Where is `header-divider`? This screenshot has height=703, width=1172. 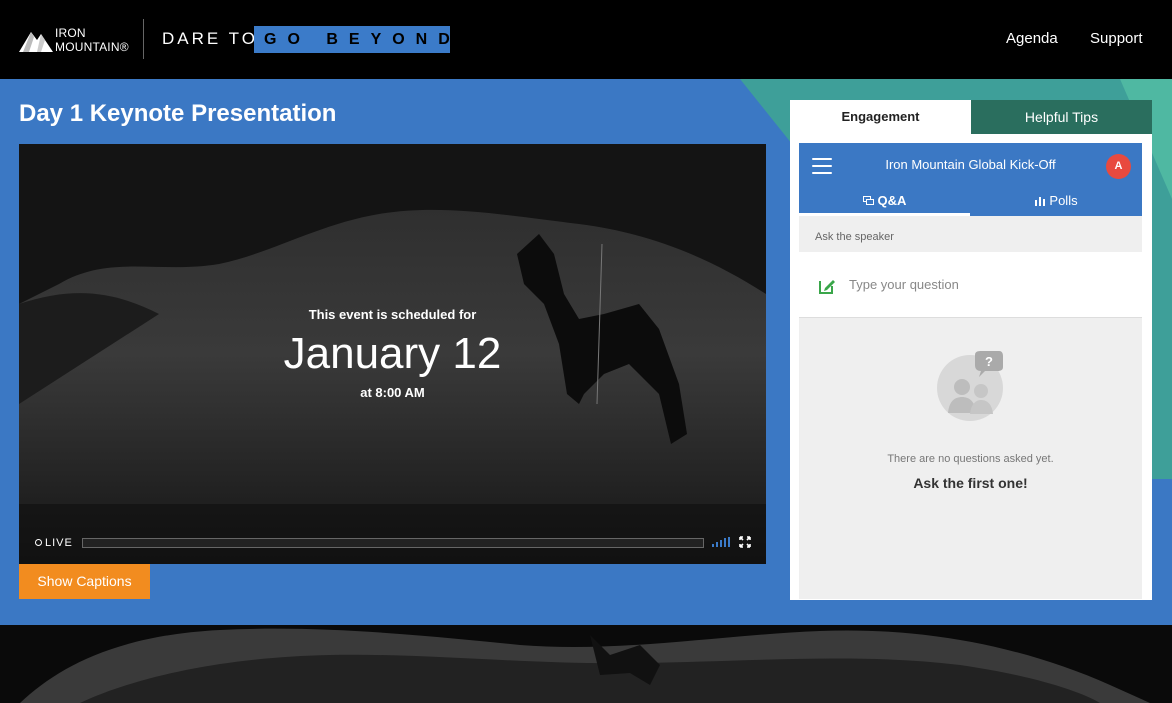
header-divider is located at coordinates (143, 39).